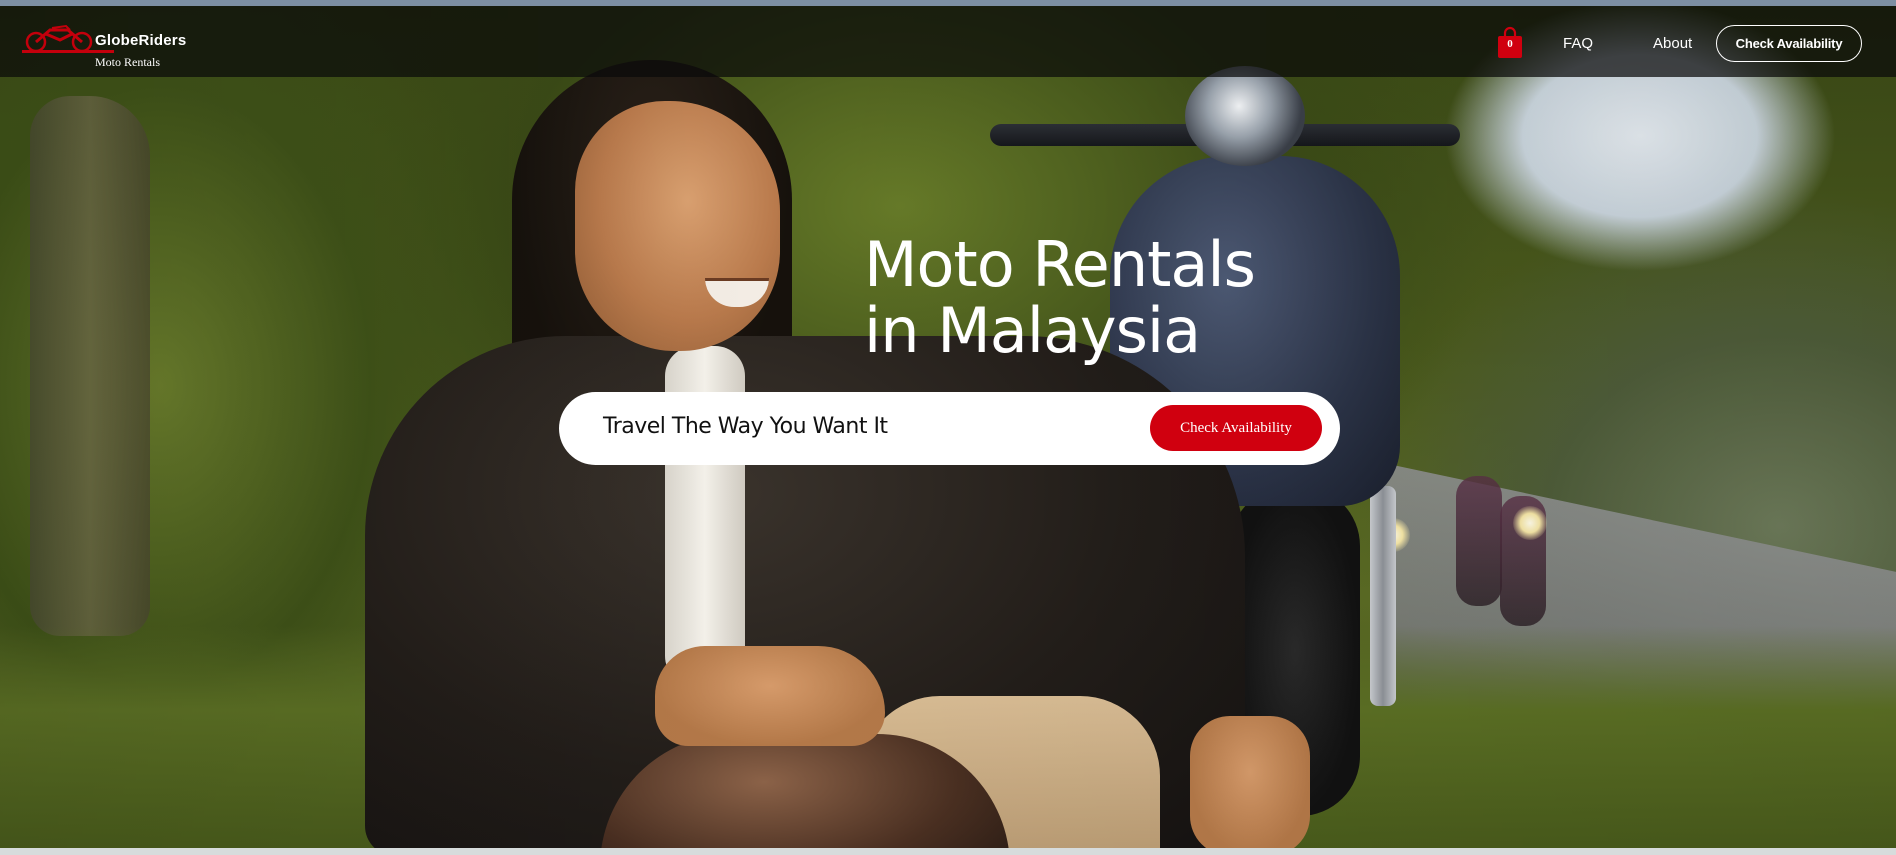  What do you see at coordinates (745, 426) in the screenshot?
I see `hero-tagline: Travel The Way You Want It` at bounding box center [745, 426].